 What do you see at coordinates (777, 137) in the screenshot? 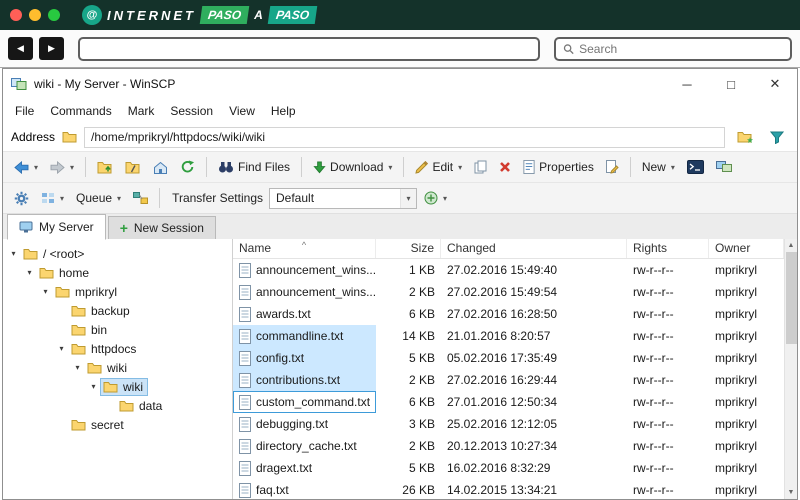
I see `filter-button` at bounding box center [777, 137].